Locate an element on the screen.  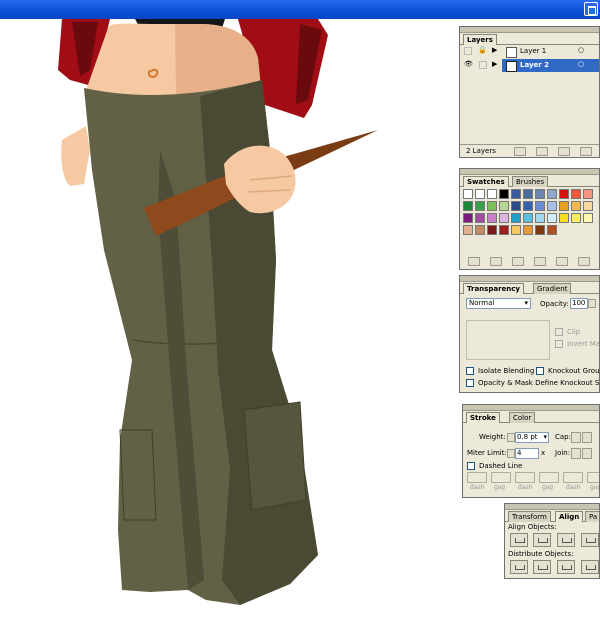
tab-align: Align is located at coordinates (569, 516).